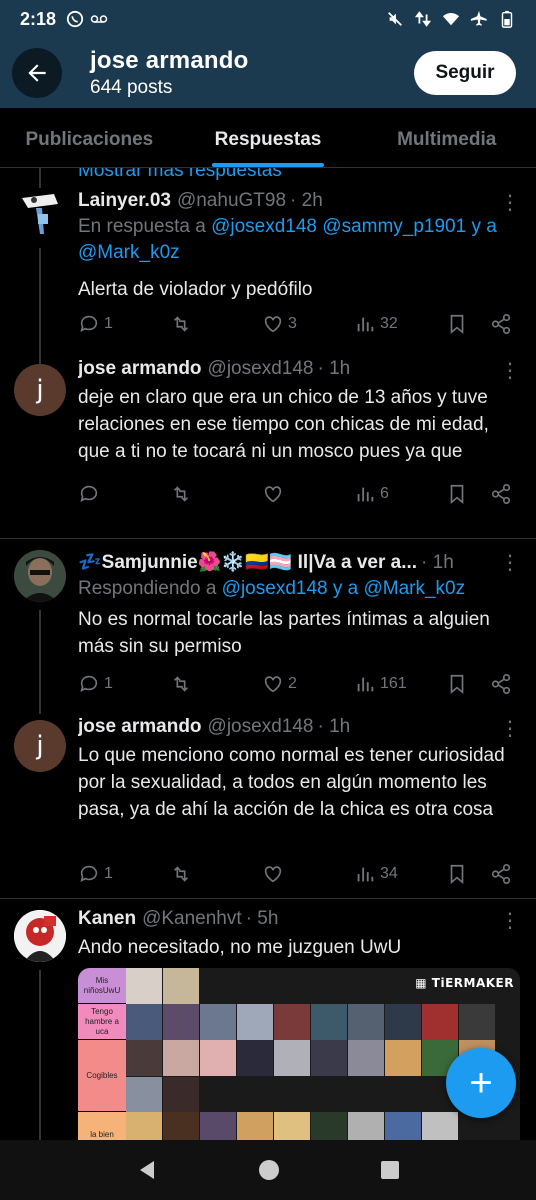 Image resolution: width=536 pixels, height=1200 pixels. I want to click on reply-mentions-link: @josexd148 y a @Mark_k0z, so click(343, 588).